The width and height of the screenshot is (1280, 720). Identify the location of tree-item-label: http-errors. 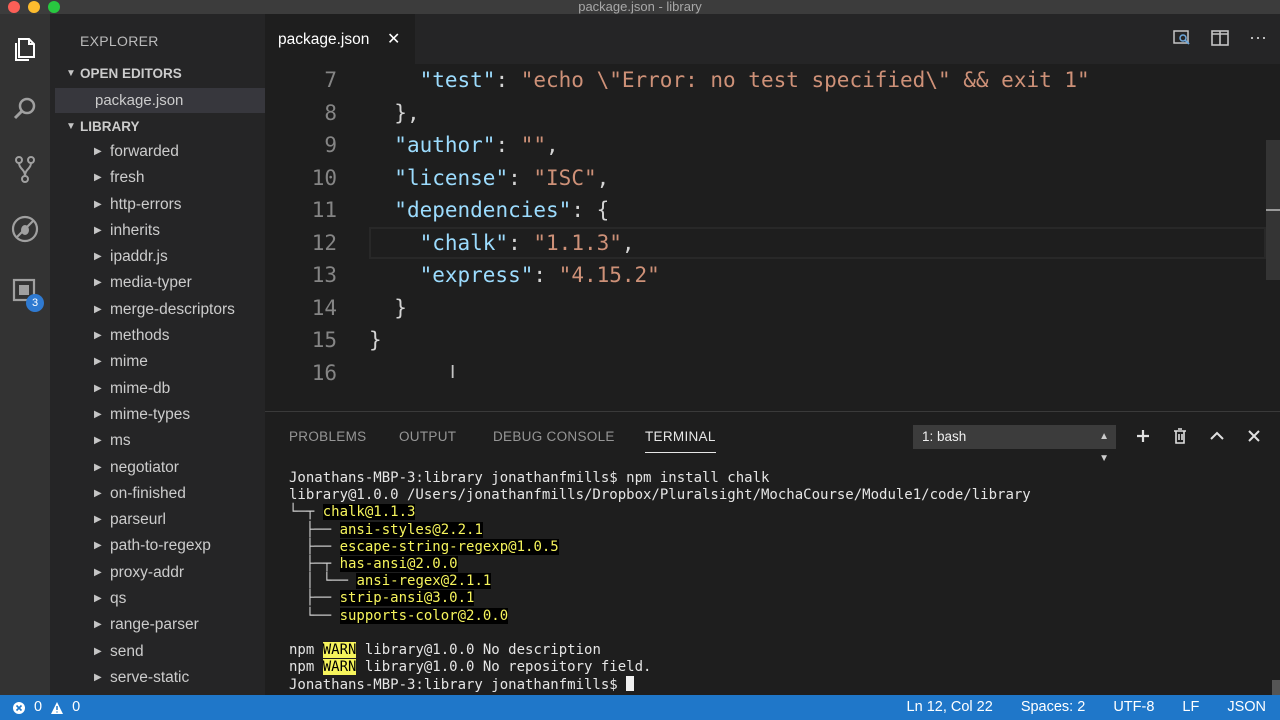
(146, 204).